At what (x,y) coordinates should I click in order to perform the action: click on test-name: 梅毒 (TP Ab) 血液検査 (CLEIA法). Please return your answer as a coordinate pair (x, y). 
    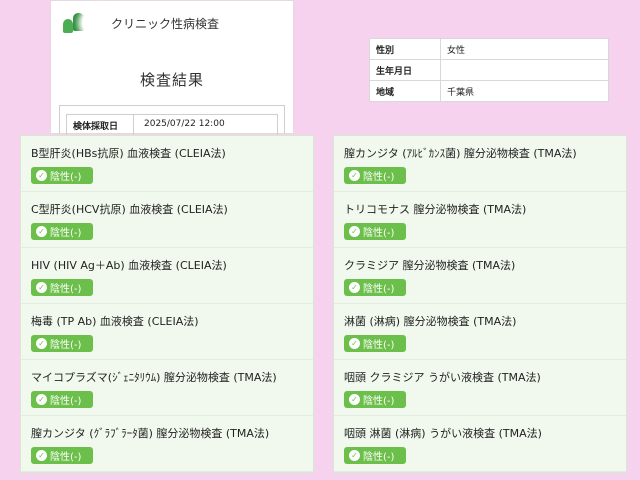
    Looking at the image, I should click on (115, 321).